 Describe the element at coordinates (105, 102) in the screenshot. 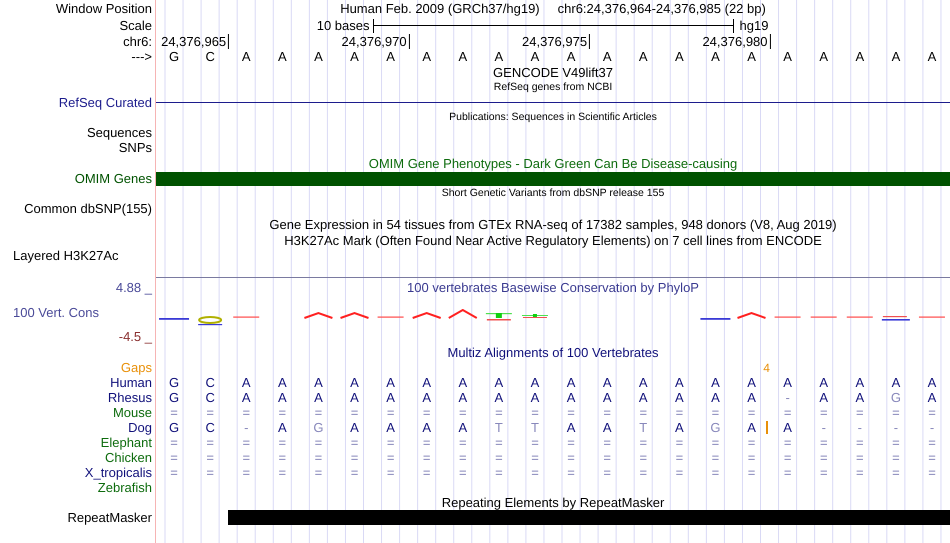

I see `track-label: RefSeq Curated` at that location.